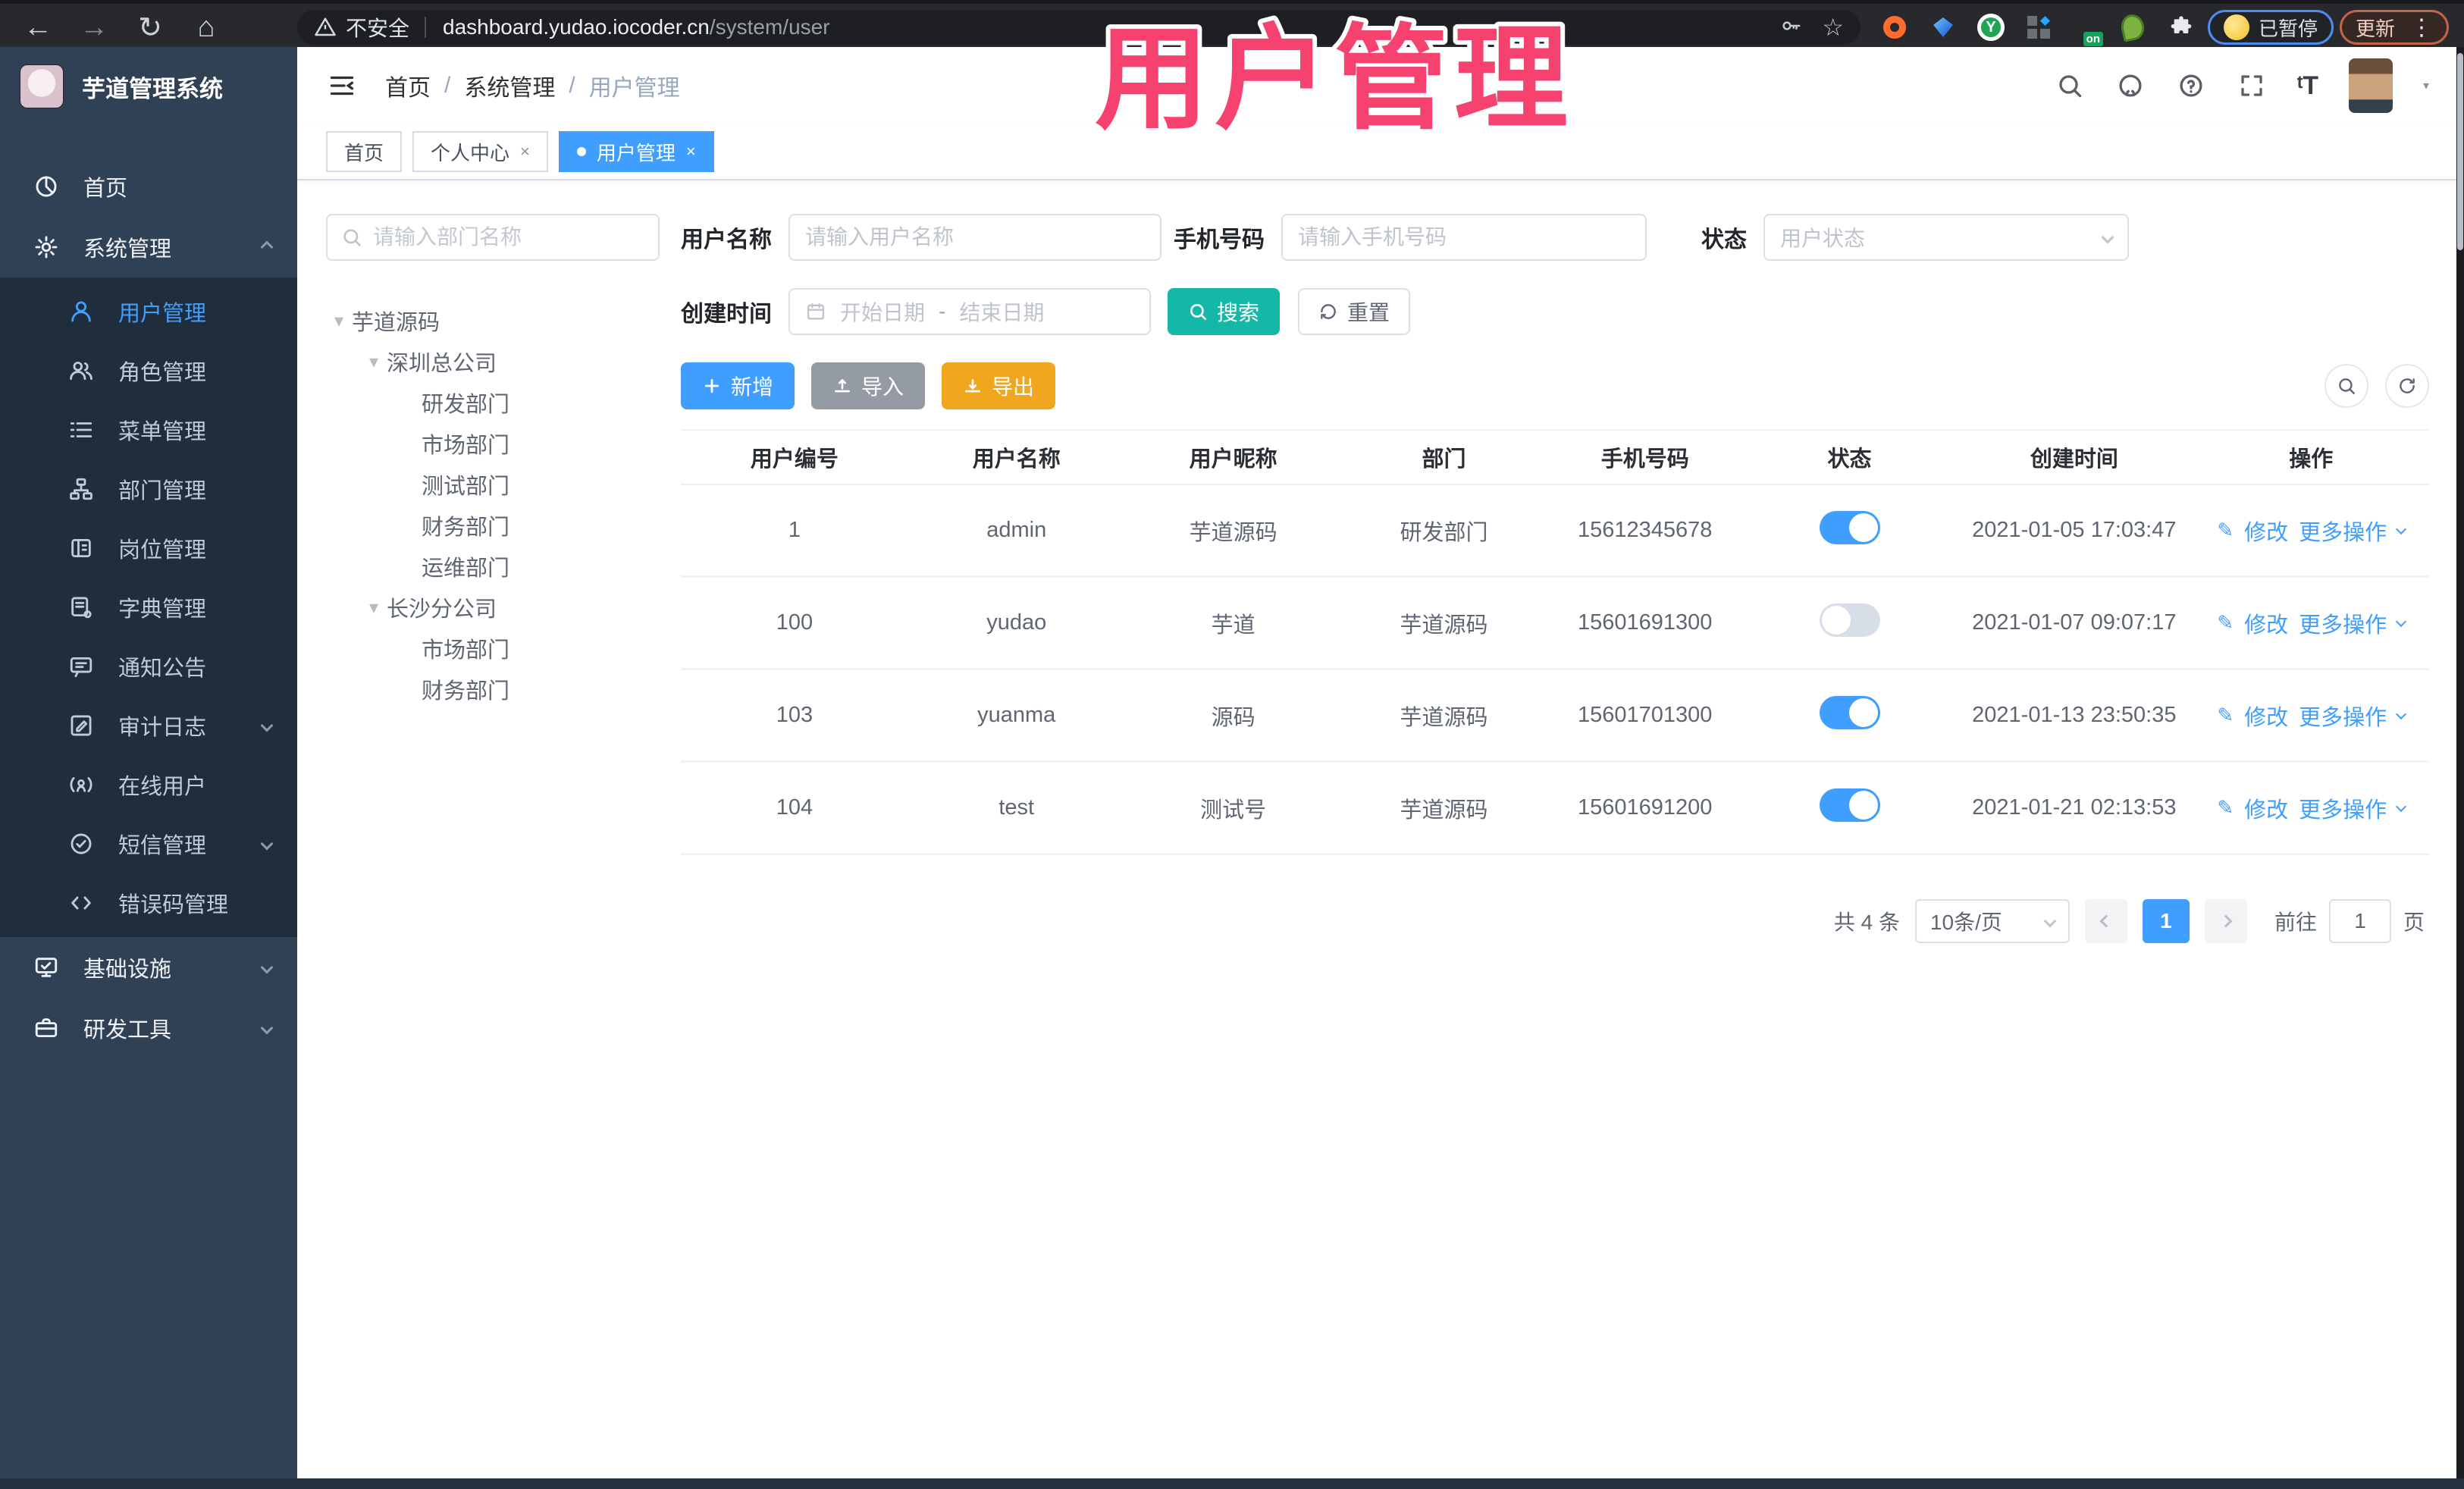 The image size is (2464, 1489). What do you see at coordinates (1354, 311) in the screenshot?
I see `reset-button: 重置` at bounding box center [1354, 311].